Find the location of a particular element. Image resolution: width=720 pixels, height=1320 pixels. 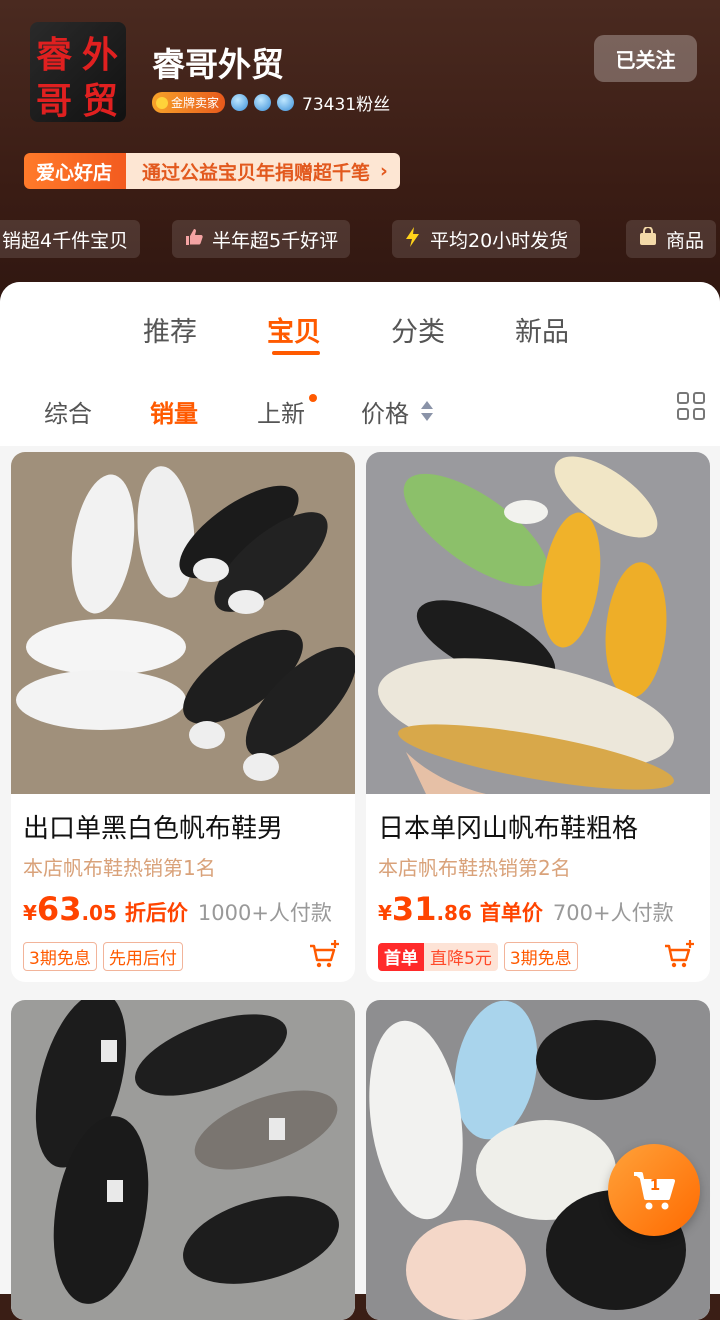

grid-view-icon is located at coordinates (692, 407).